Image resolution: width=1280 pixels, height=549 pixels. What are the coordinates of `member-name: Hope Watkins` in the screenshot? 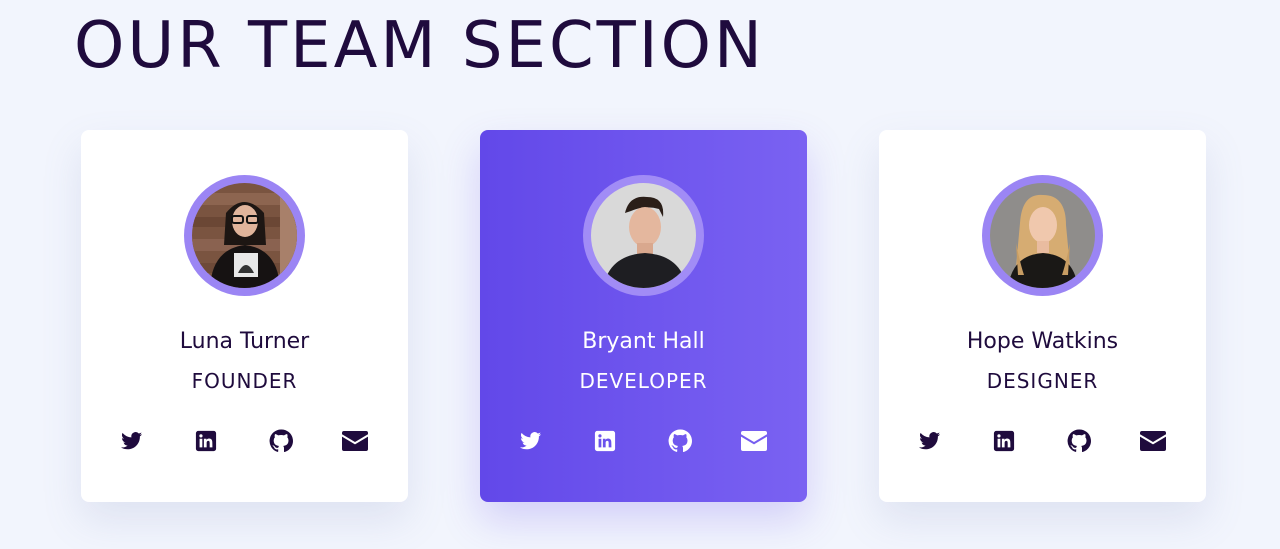 It's located at (1042, 341).